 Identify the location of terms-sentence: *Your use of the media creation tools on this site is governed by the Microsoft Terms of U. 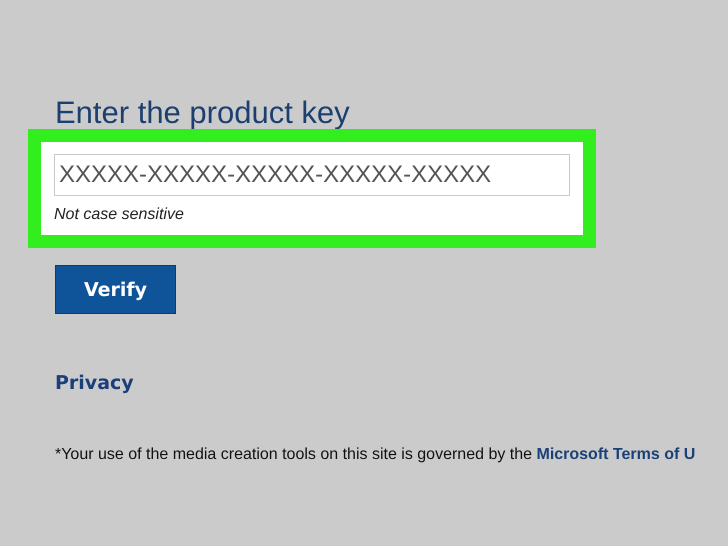
(375, 455).